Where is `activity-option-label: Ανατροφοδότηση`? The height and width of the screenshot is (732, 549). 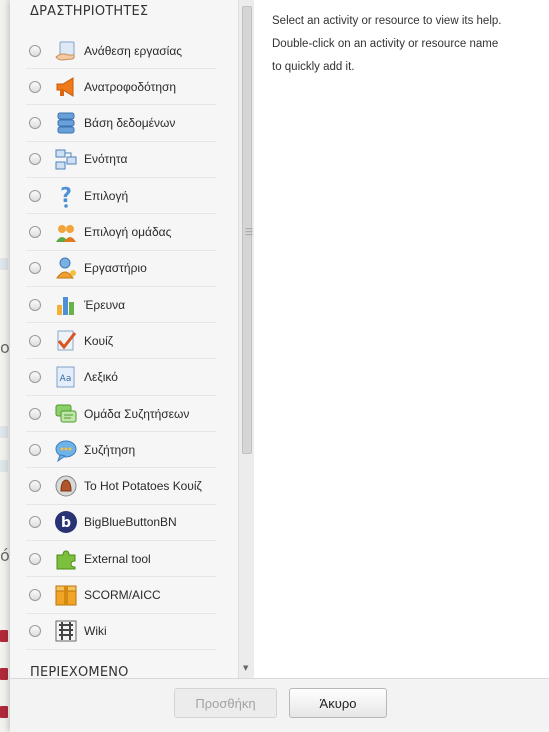 activity-option-label: Ανατροφοδότηση is located at coordinates (130, 86).